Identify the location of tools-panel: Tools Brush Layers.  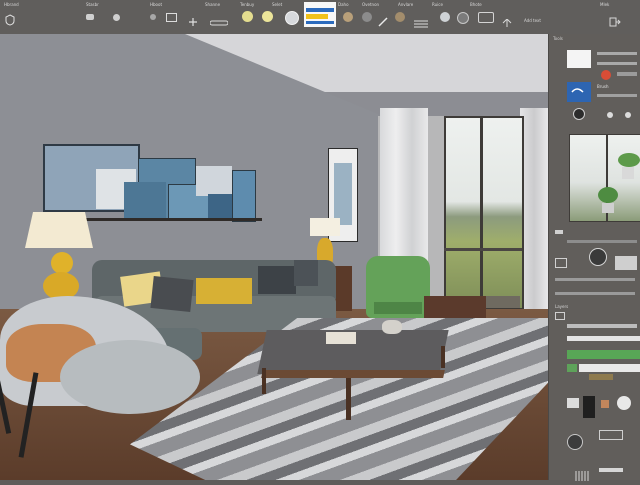
(594, 257).